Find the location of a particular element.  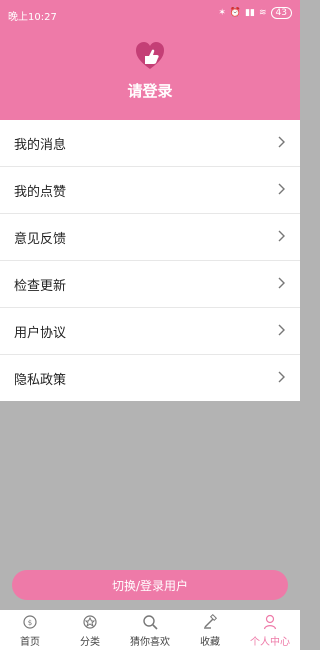

tab-label: 首页 is located at coordinates (30, 642).